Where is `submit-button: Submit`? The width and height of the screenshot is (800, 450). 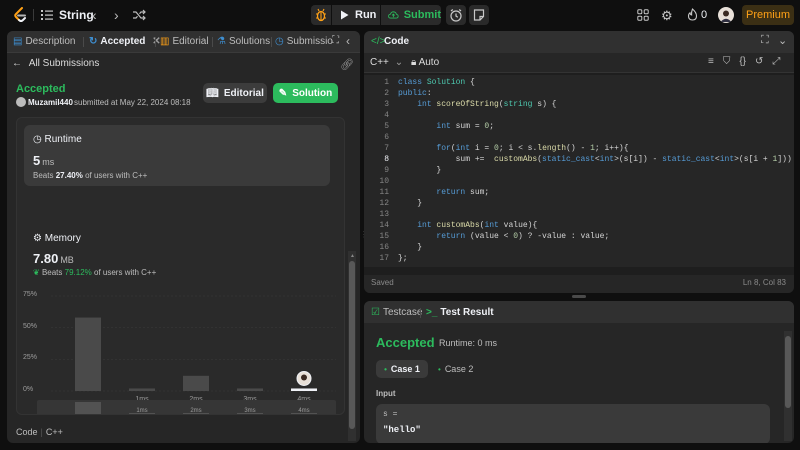
submit-button: Submit is located at coordinates (411, 15).